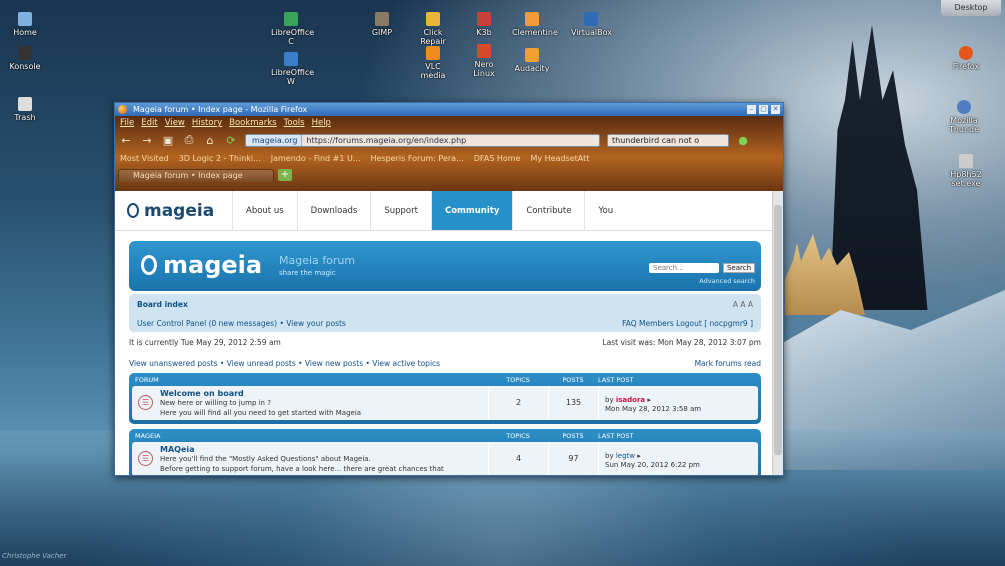 The width and height of the screenshot is (1005, 566). I want to click on board-index-link: Board index, so click(162, 304).